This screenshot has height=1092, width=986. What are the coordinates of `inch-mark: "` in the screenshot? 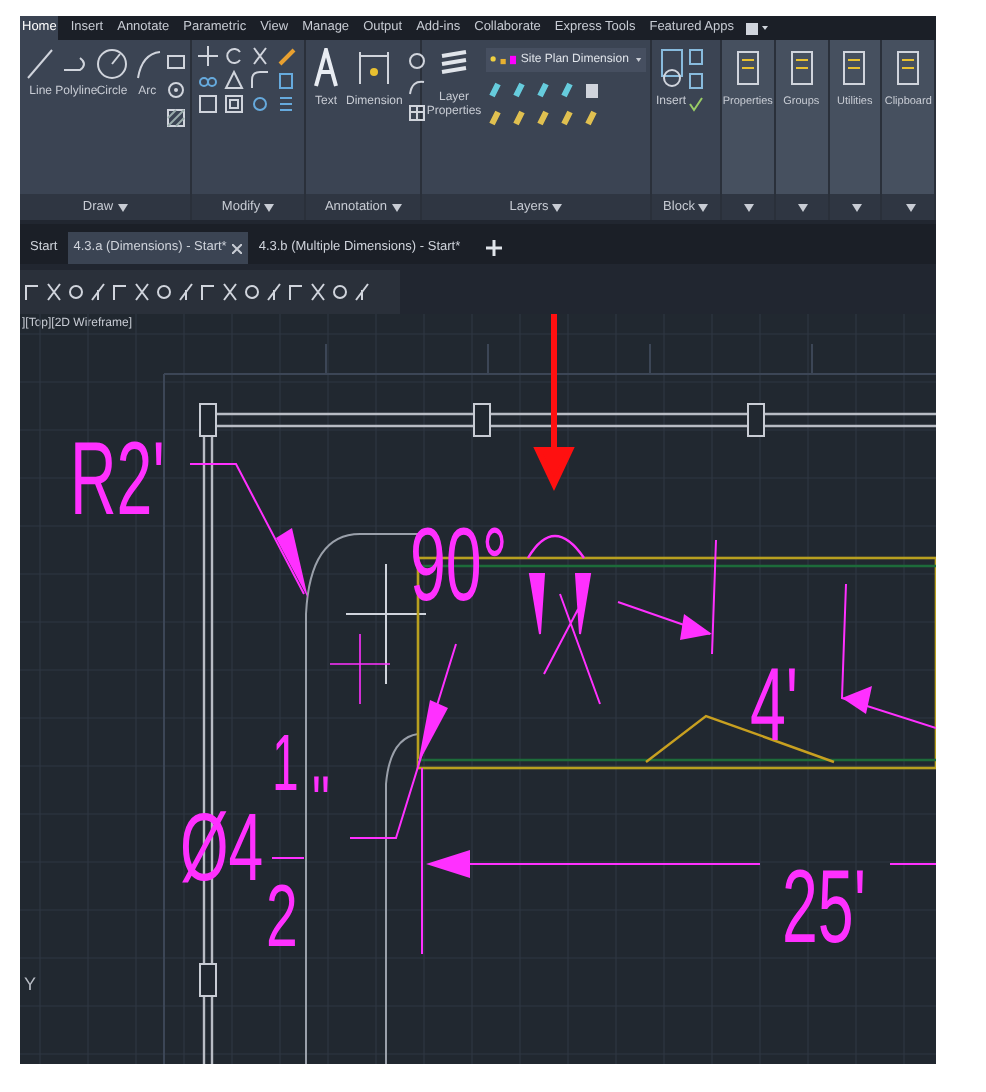 It's located at (321, 802).